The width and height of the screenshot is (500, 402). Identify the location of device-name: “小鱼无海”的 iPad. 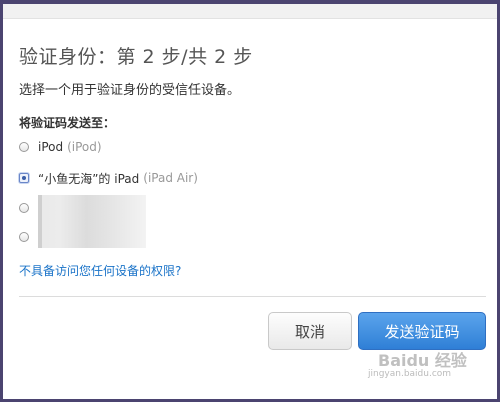
(89, 178).